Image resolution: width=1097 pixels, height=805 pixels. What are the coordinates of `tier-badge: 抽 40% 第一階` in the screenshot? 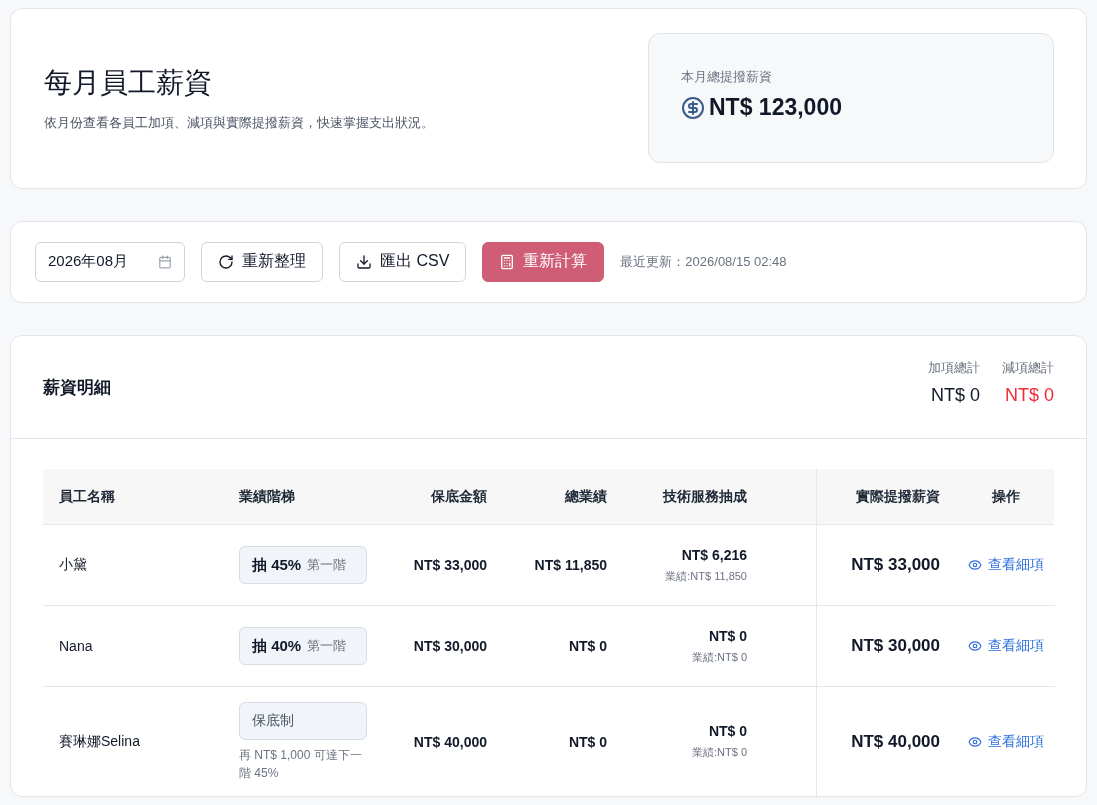 It's located at (303, 646).